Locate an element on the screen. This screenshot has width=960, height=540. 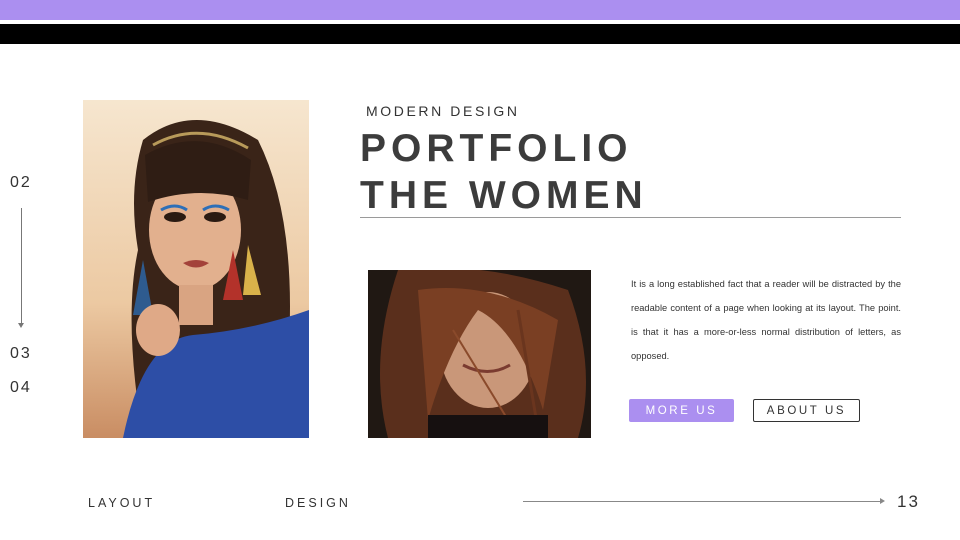
footer-arrow-line is located at coordinates (704, 501).